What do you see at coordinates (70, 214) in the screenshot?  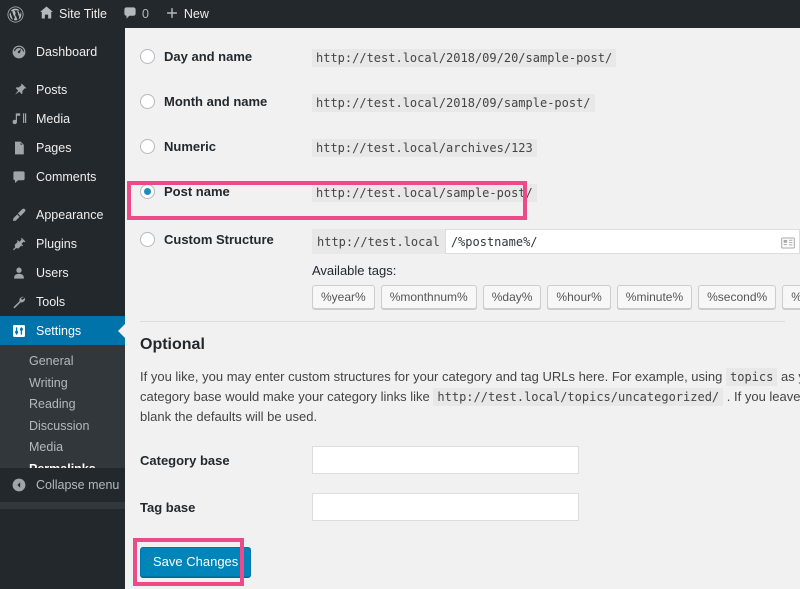 I see `sidebar-item-label: Appearance` at bounding box center [70, 214].